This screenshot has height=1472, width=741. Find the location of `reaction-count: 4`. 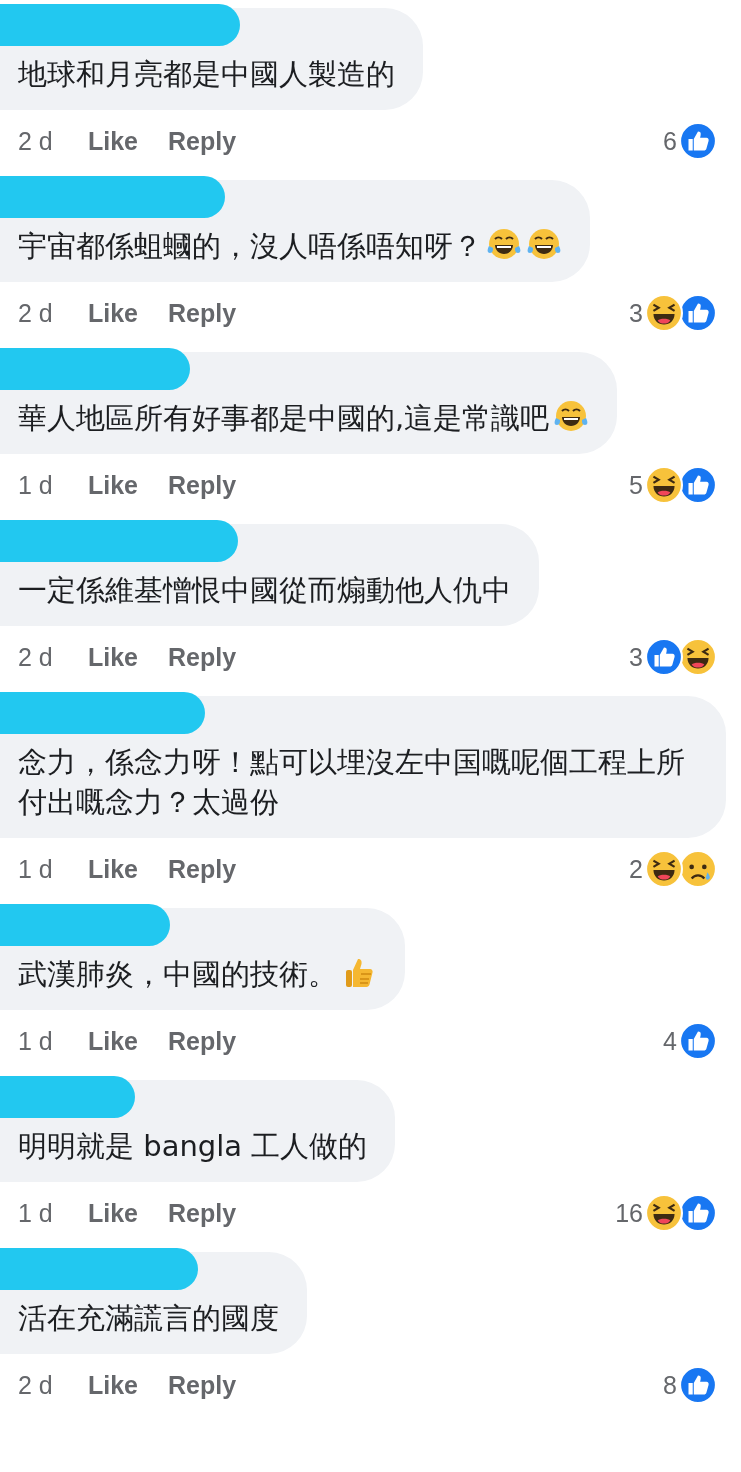

reaction-count: 4 is located at coordinates (670, 1041).